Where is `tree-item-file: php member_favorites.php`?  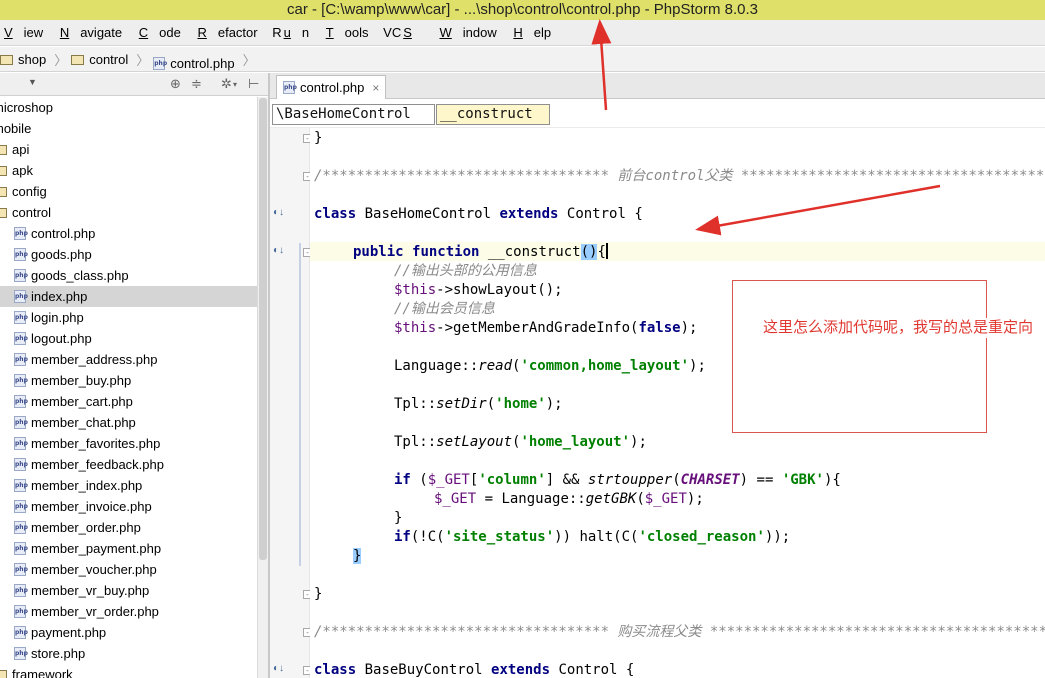
tree-item-file: php member_favorites.php is located at coordinates (128, 443).